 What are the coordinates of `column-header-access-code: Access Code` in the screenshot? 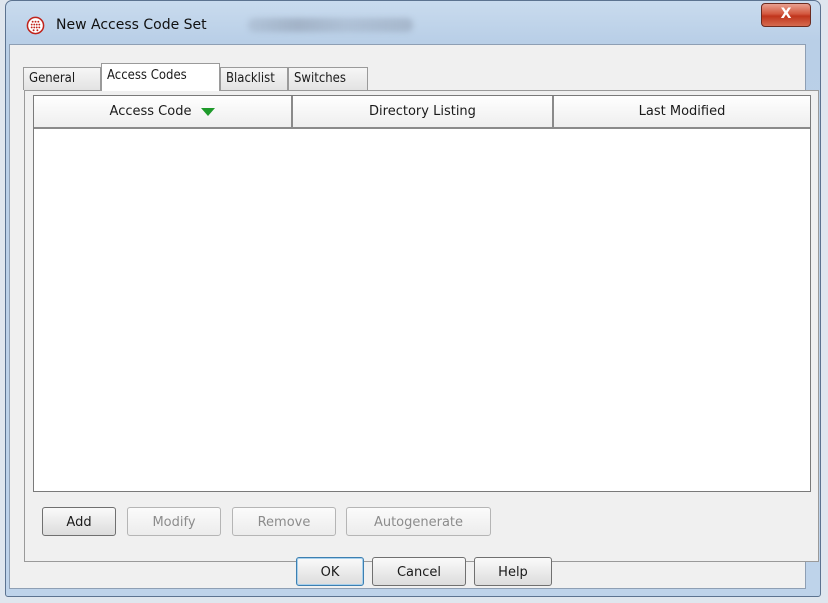 It's located at (163, 112).